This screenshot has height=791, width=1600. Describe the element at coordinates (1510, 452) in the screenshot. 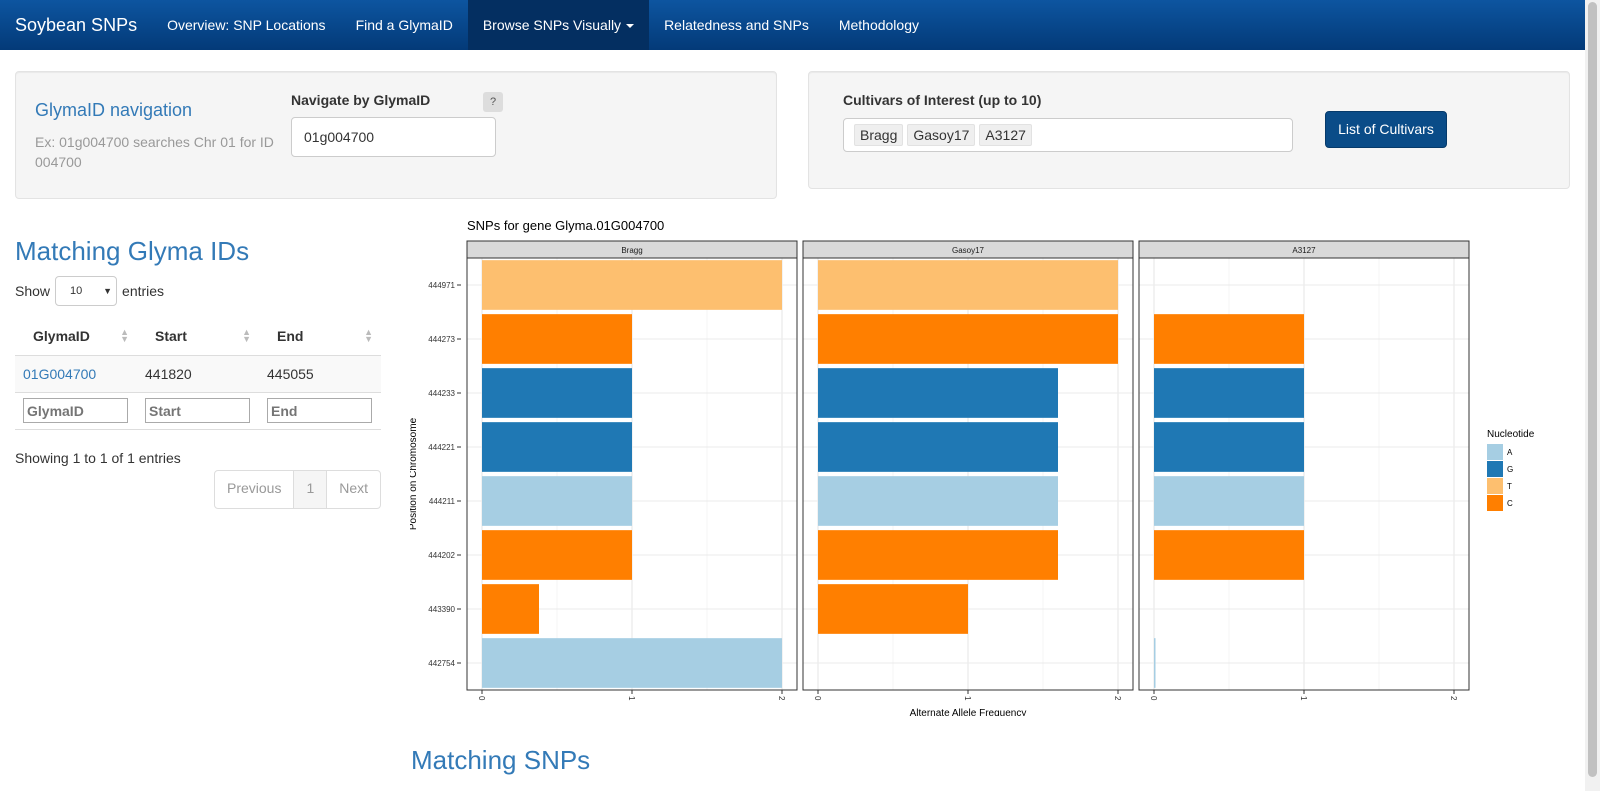

I see `legend-label: A` at that location.